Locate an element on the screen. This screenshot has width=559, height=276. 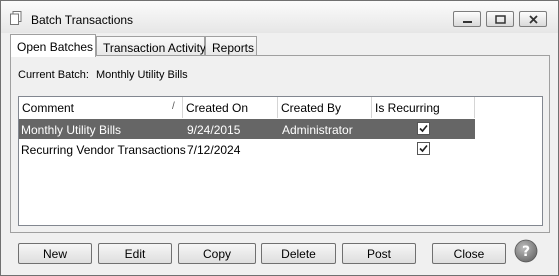
current-batch: Current Batch: Monthly Utility Bills is located at coordinates (103, 75).